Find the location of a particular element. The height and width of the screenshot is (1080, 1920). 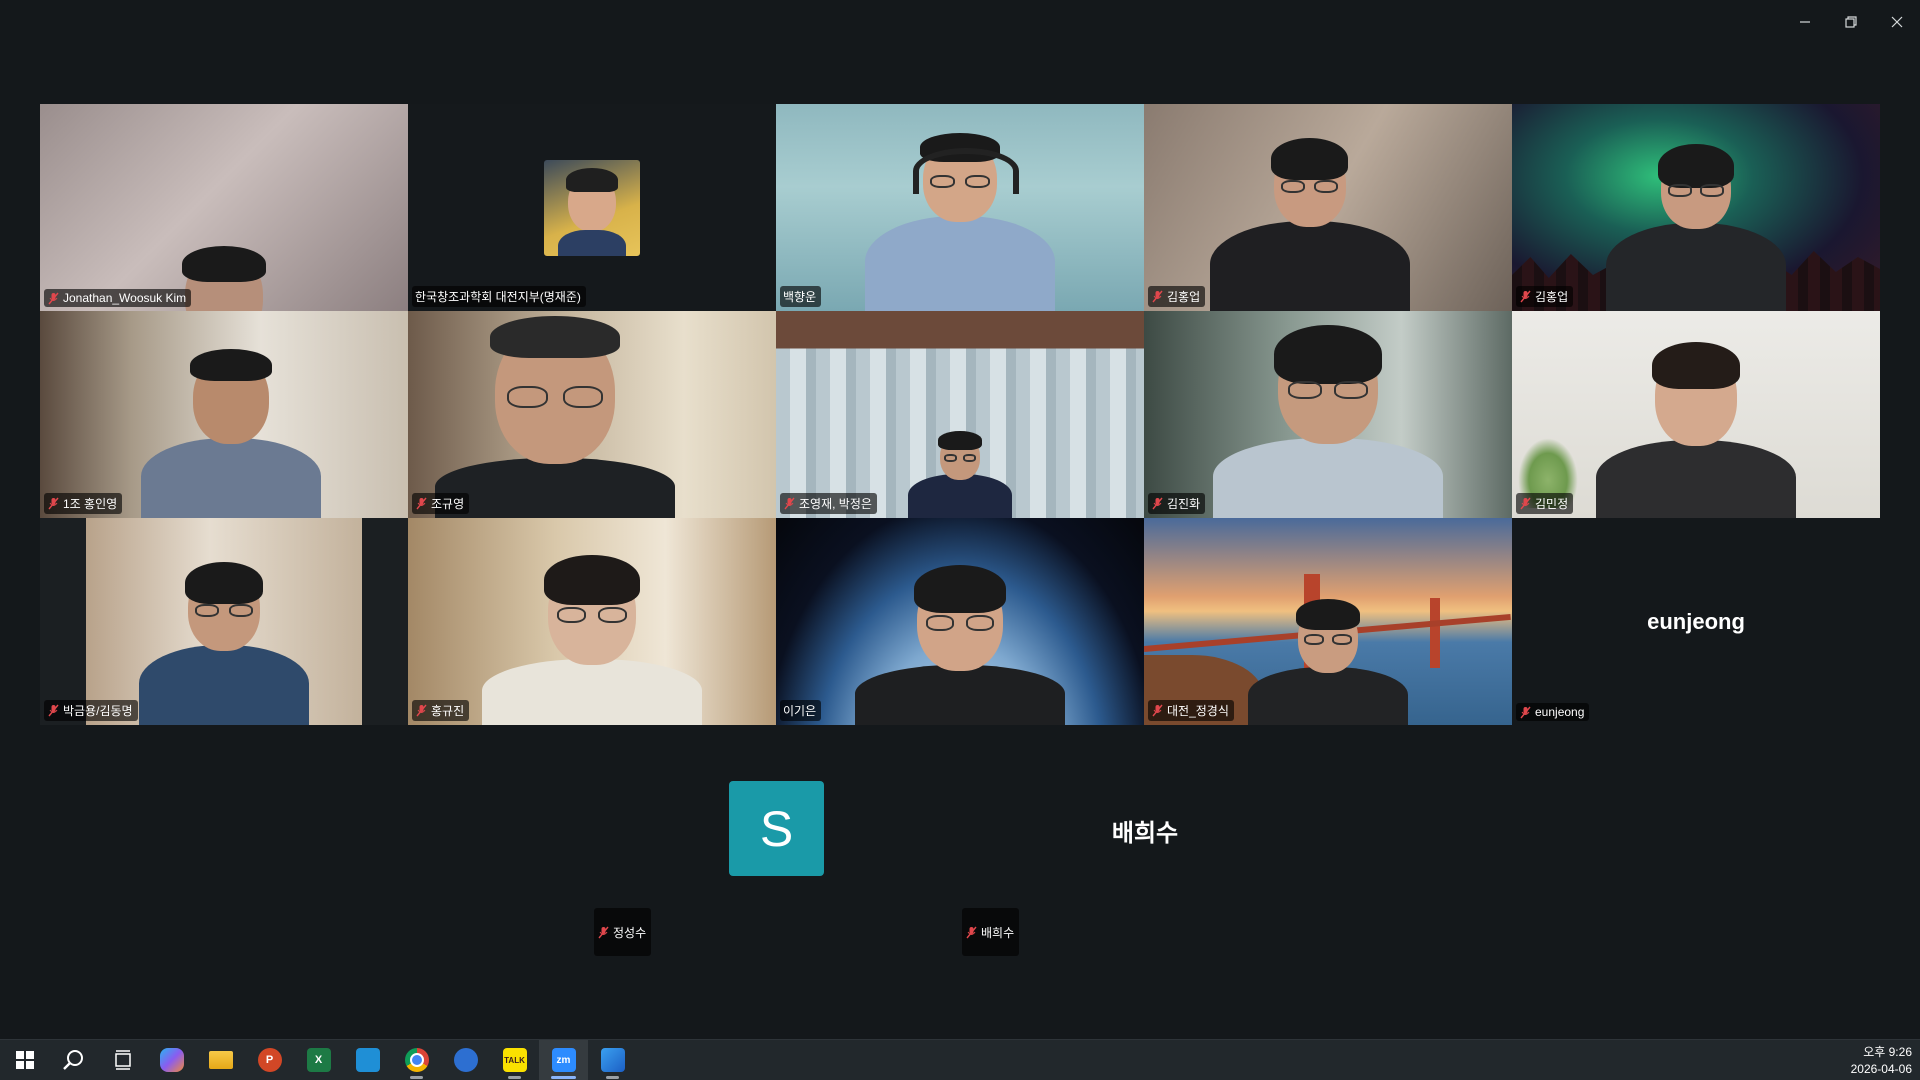

name-tag: 한국창조과학회 대전지부(명재준) is located at coordinates (499, 296).